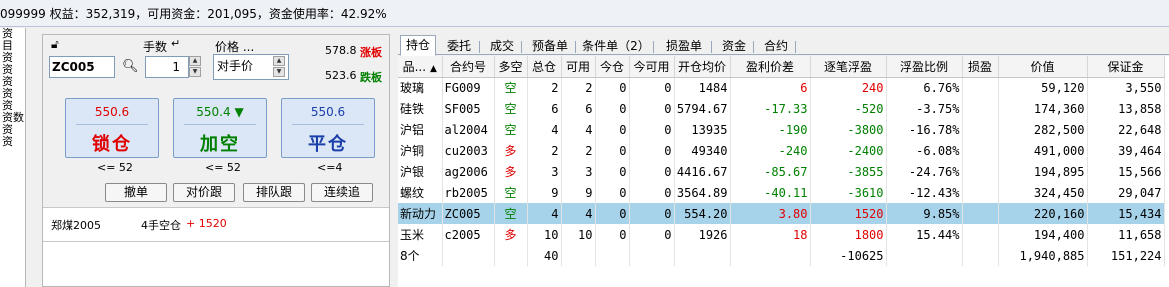 The image size is (1169, 287). I want to click on column-header: 浮盈比例, so click(924, 67).